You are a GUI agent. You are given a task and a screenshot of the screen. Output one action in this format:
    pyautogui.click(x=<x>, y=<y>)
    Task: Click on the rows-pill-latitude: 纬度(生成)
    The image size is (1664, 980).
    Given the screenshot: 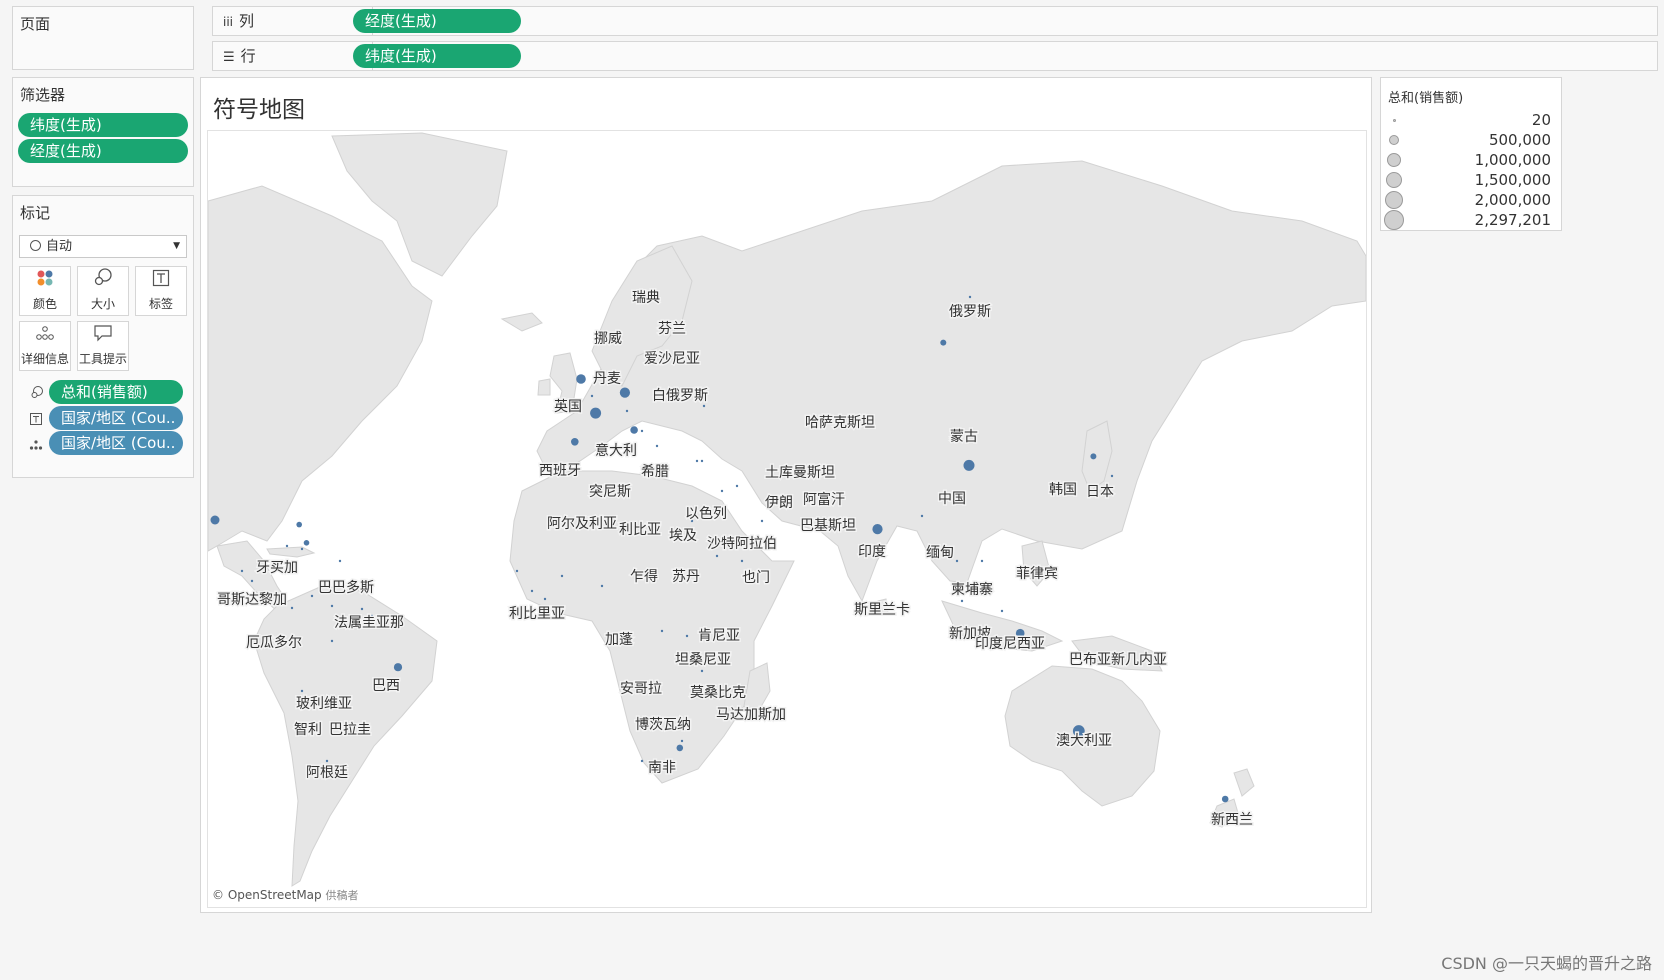 What is the action you would take?
    pyautogui.click(x=437, y=56)
    